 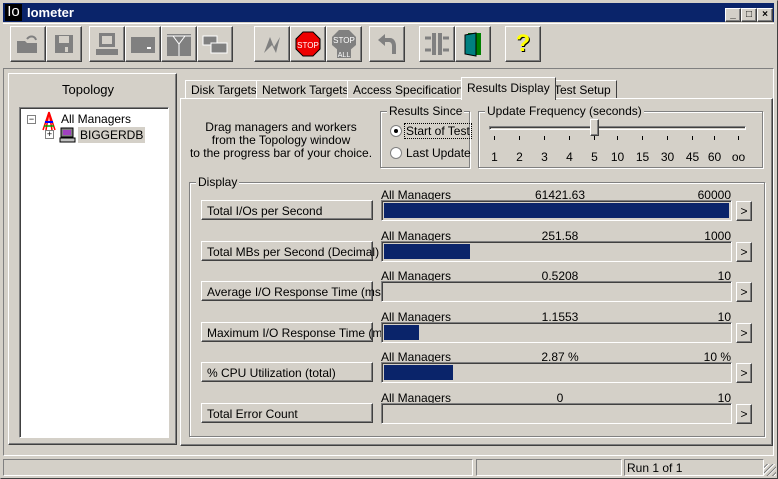 What do you see at coordinates (438, 153) in the screenshot?
I see `radio-label-last-update: Last Update` at bounding box center [438, 153].